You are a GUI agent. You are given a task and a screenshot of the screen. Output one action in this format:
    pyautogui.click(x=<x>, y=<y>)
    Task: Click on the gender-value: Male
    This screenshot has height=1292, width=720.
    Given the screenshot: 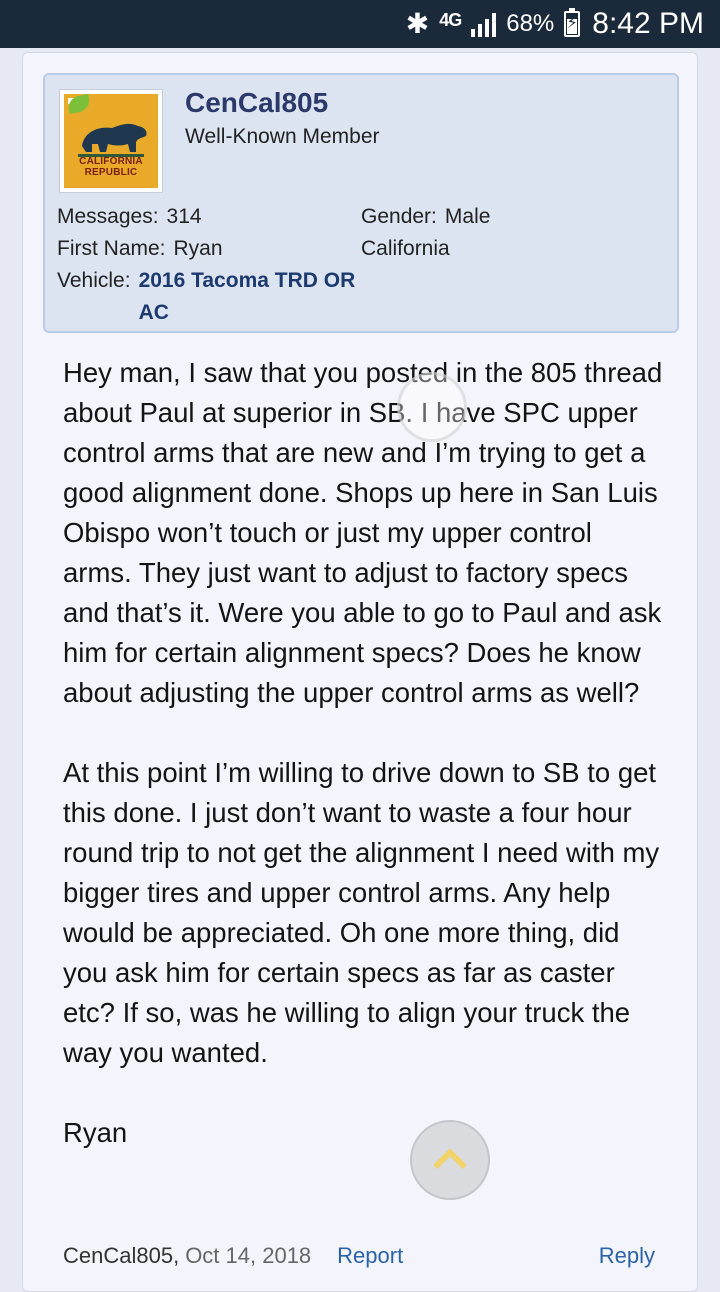 What is the action you would take?
    pyautogui.click(x=467, y=216)
    